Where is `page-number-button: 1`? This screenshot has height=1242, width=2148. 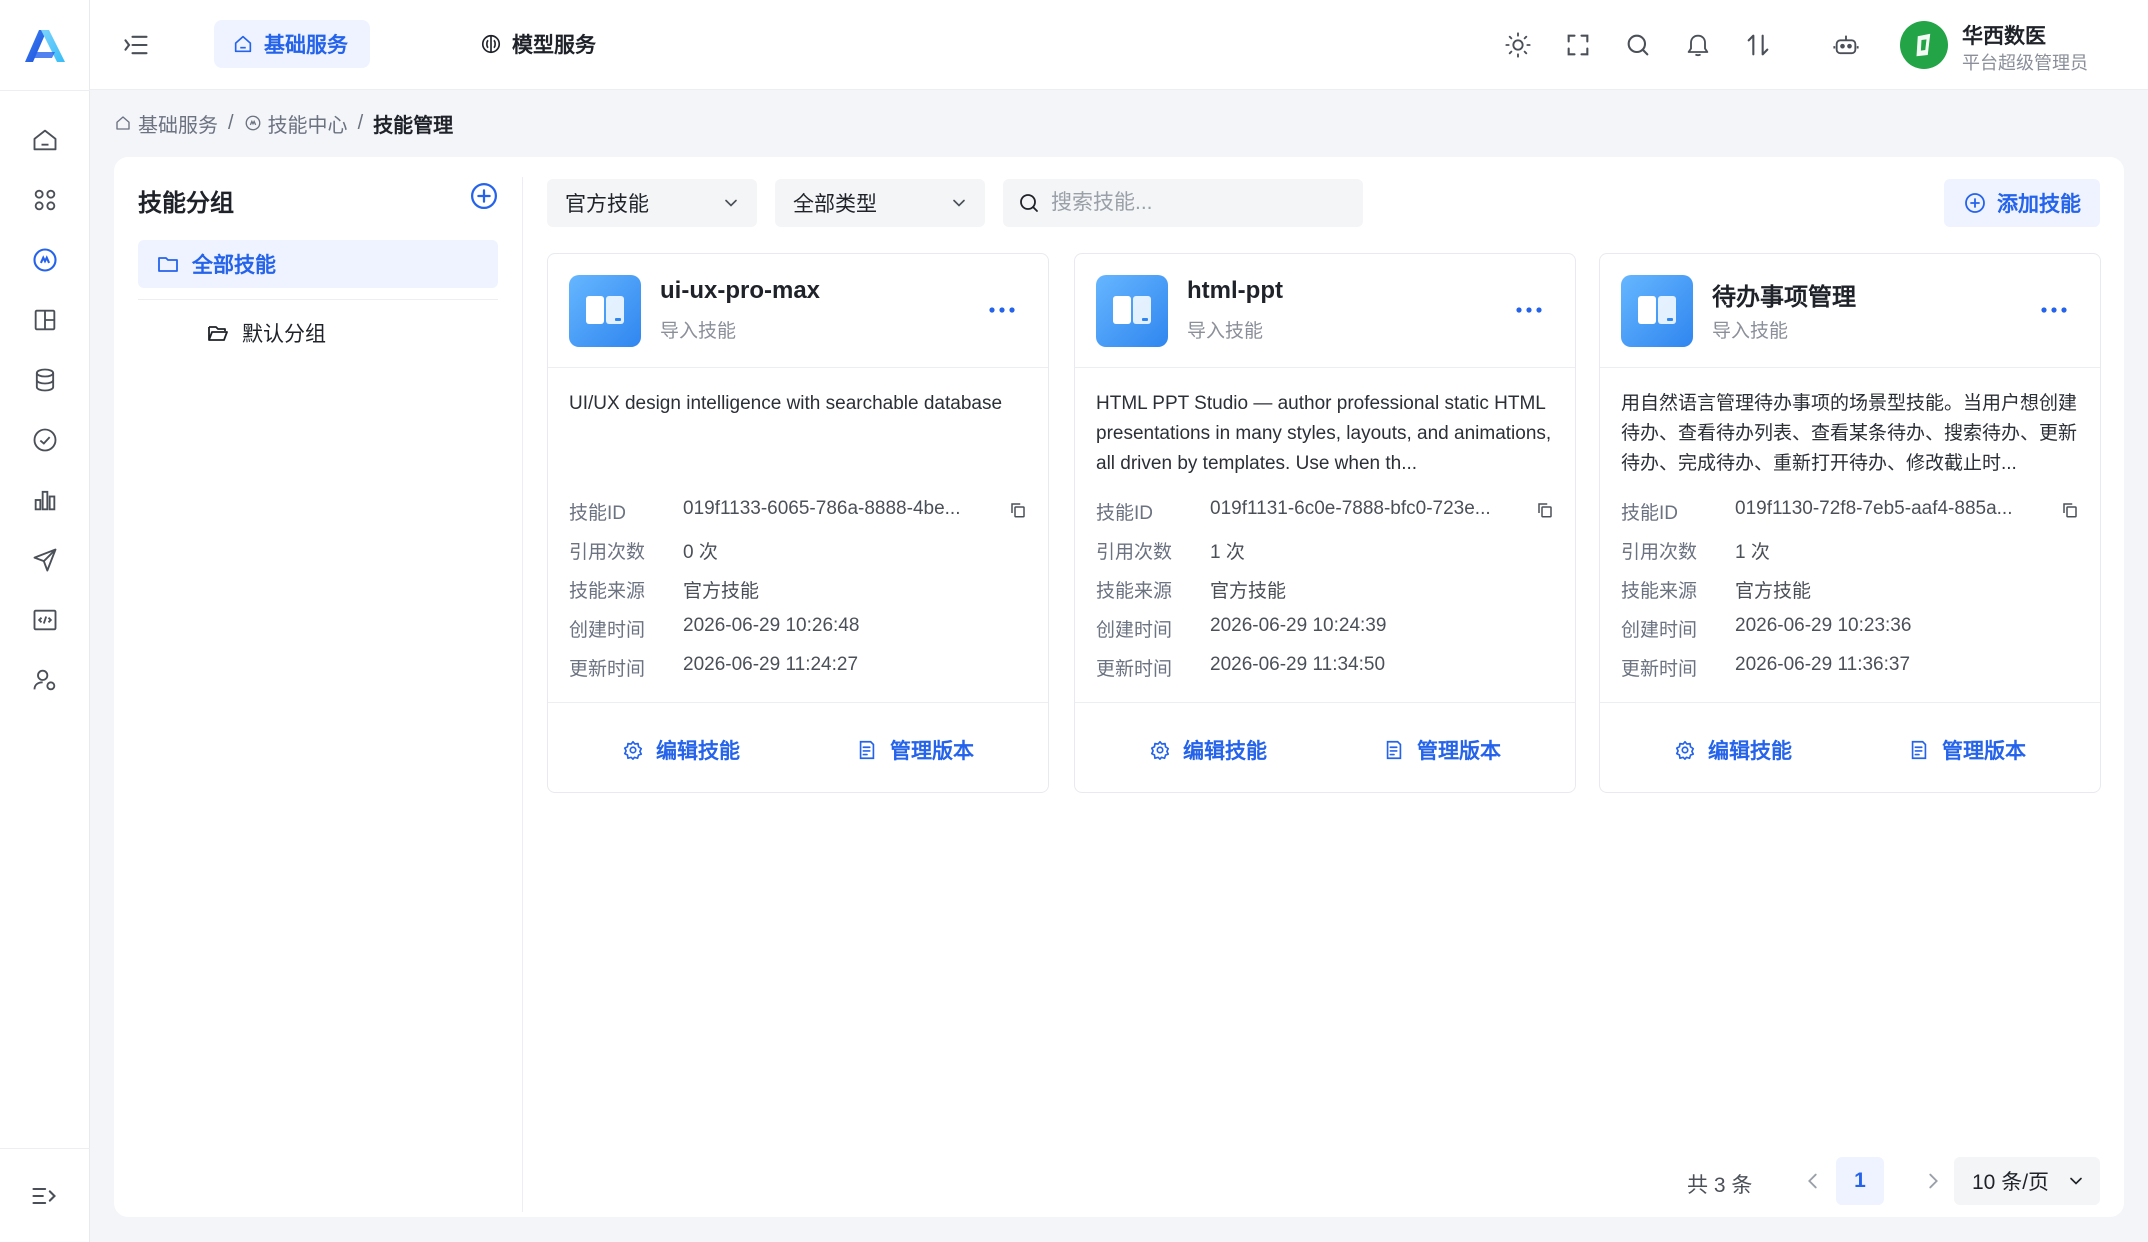
page-number-button: 1 is located at coordinates (1860, 1181).